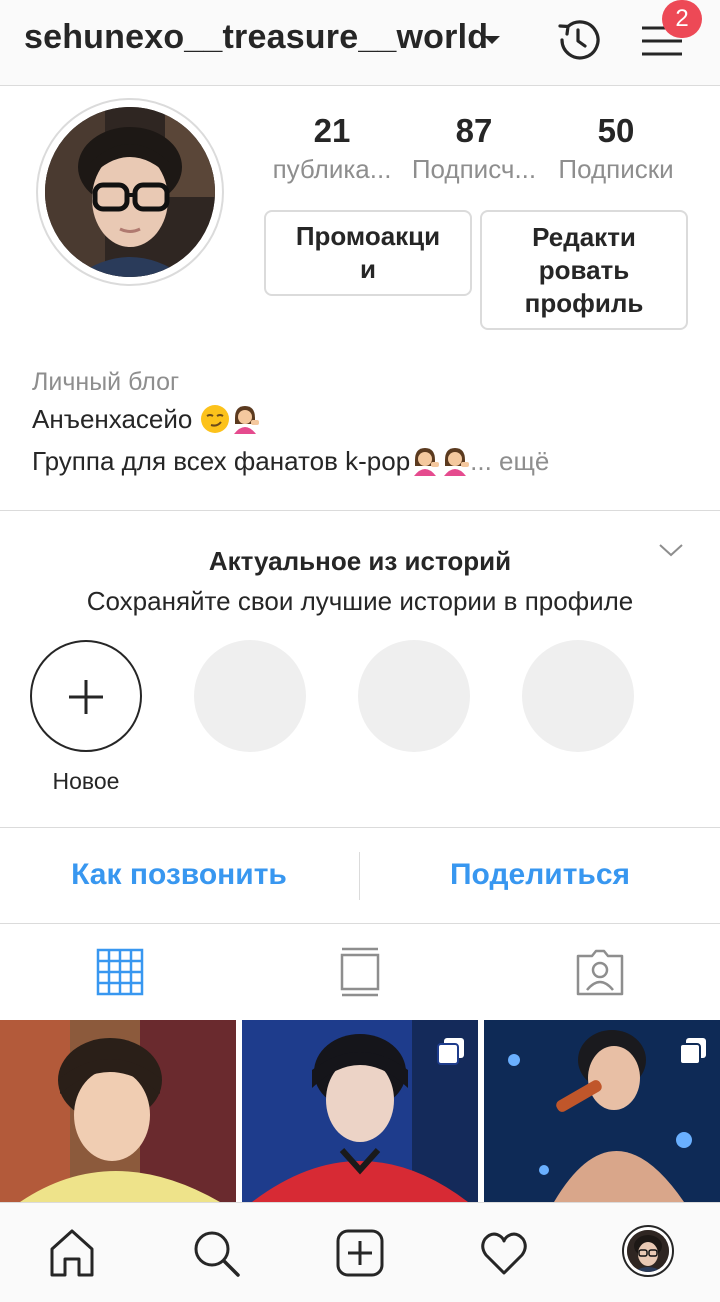 The image size is (720, 1302). What do you see at coordinates (616, 169) in the screenshot?
I see `following-label: Подписки` at bounding box center [616, 169].